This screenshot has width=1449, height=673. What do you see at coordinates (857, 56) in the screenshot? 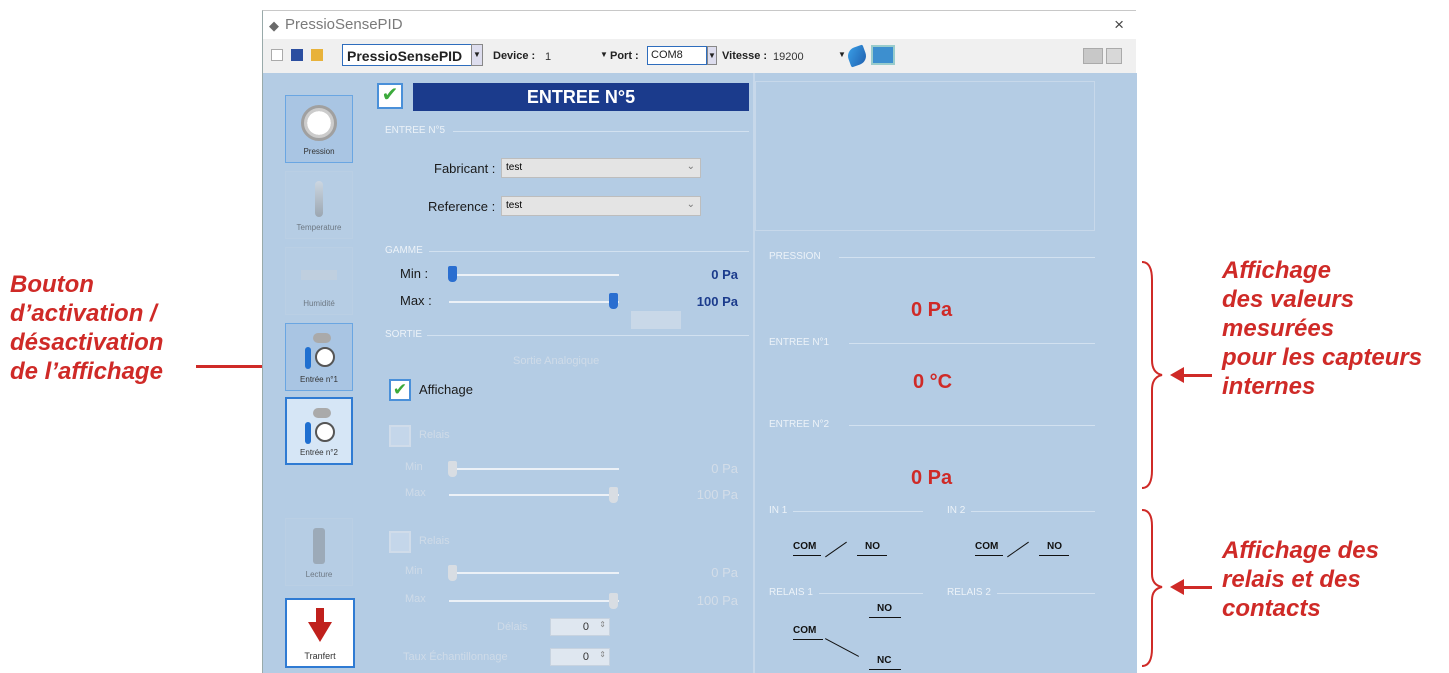
I see `connect-icon` at bounding box center [857, 56].